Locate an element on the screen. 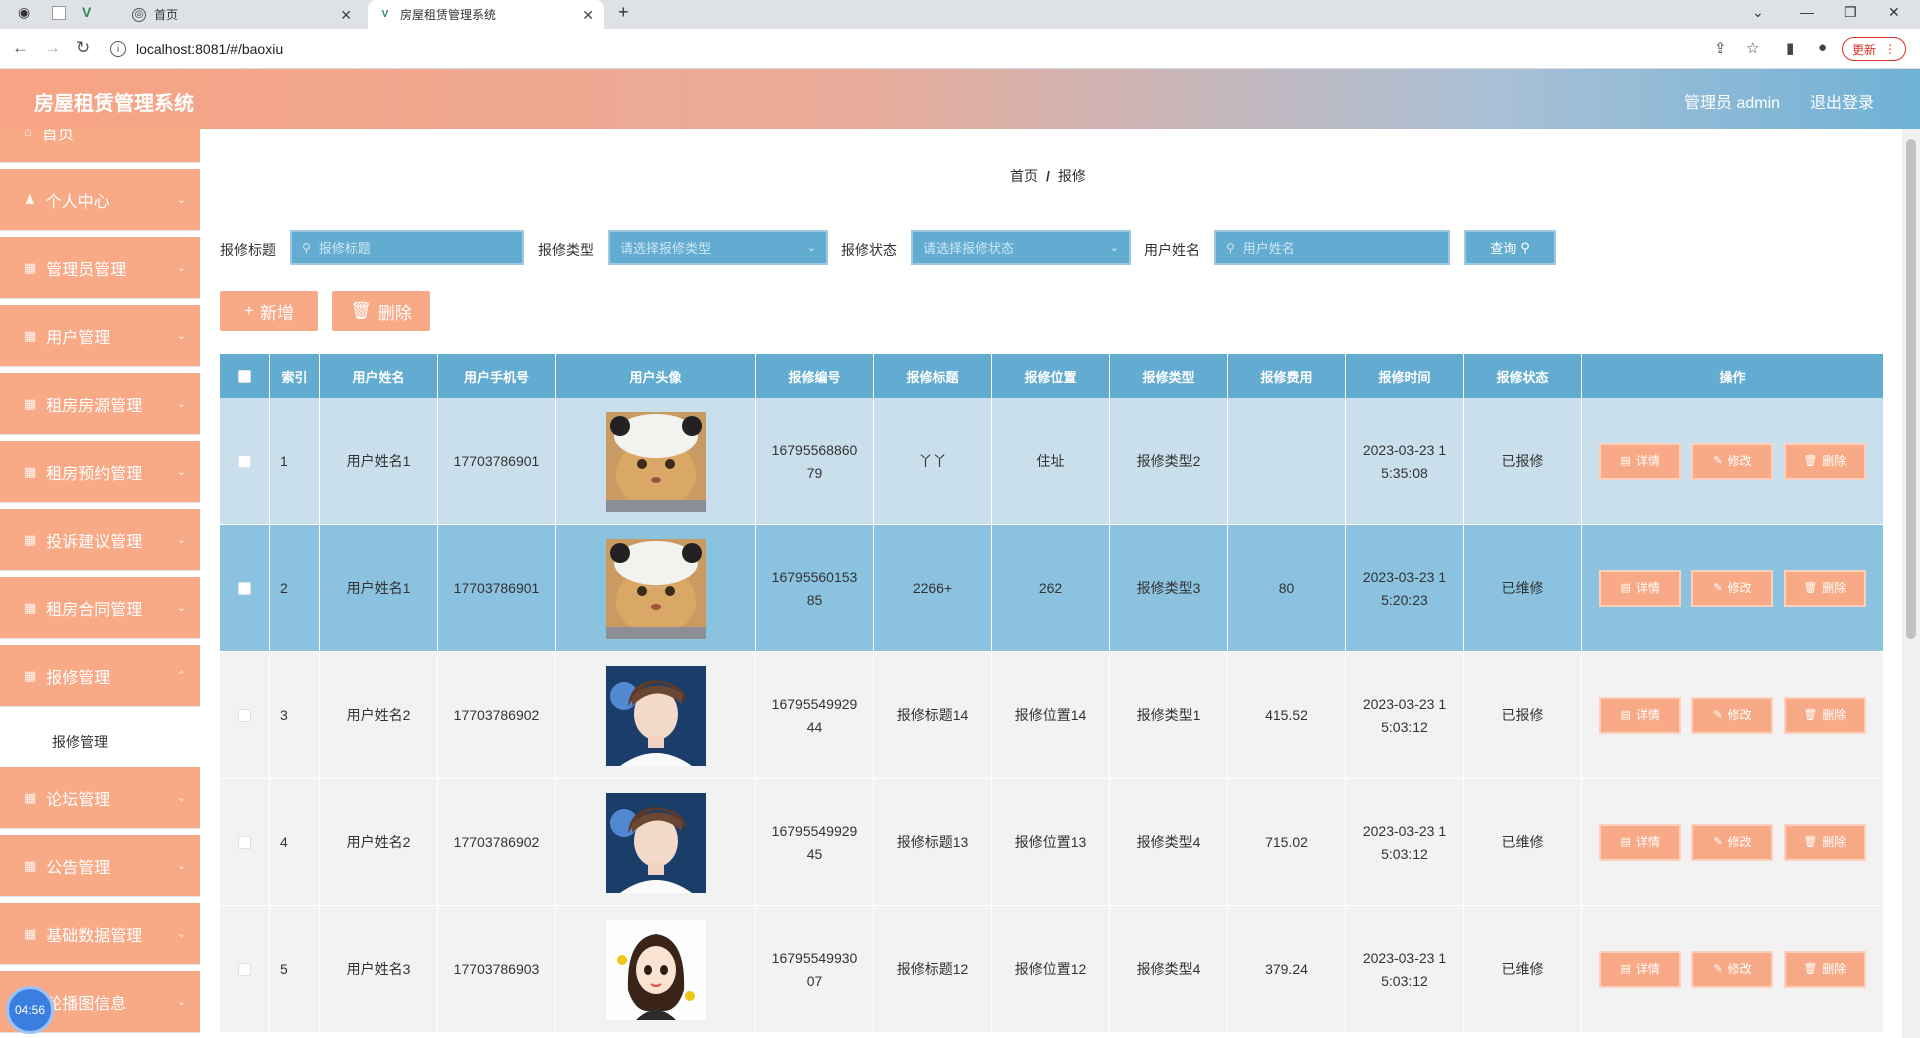  sidebar-item-users: ▦ 用户管理 ⌄ is located at coordinates (100, 336).